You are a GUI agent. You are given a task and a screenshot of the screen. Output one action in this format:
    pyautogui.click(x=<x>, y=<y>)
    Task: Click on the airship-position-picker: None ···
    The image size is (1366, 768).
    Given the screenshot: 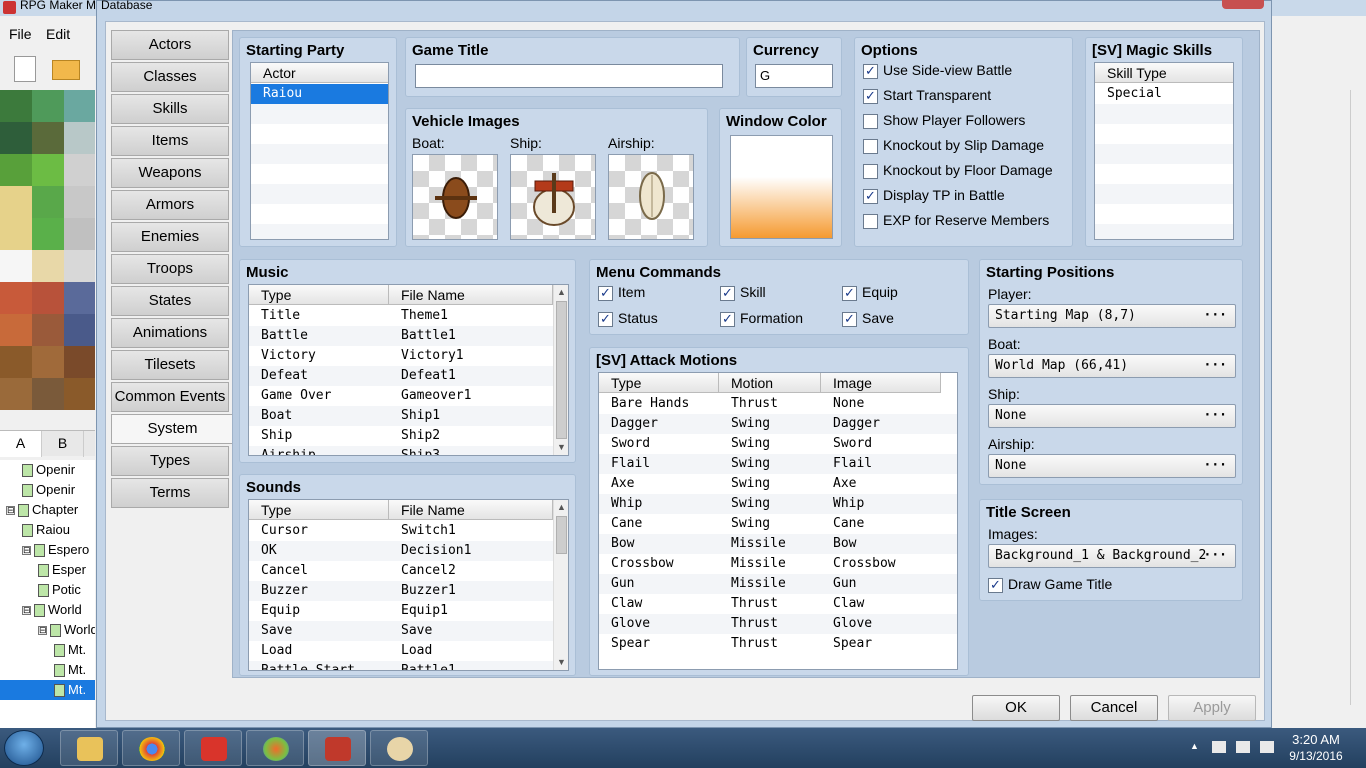 What is the action you would take?
    pyautogui.click(x=1112, y=466)
    